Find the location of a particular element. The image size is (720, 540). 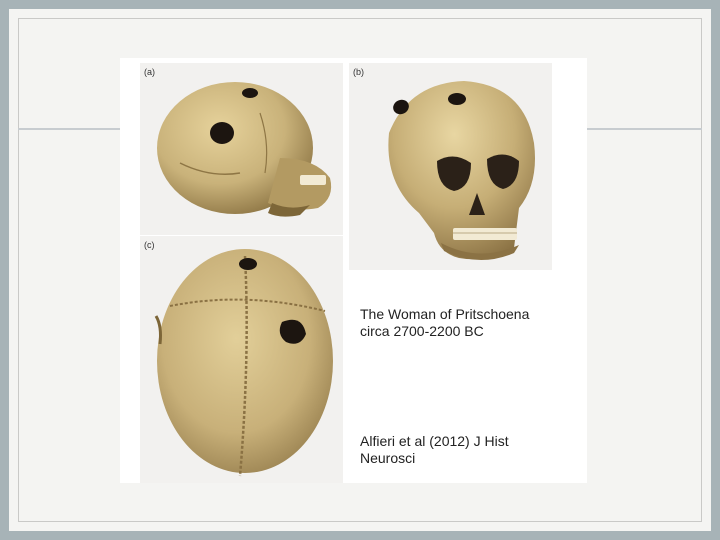

skull-lateral-image is located at coordinates (244, 149).